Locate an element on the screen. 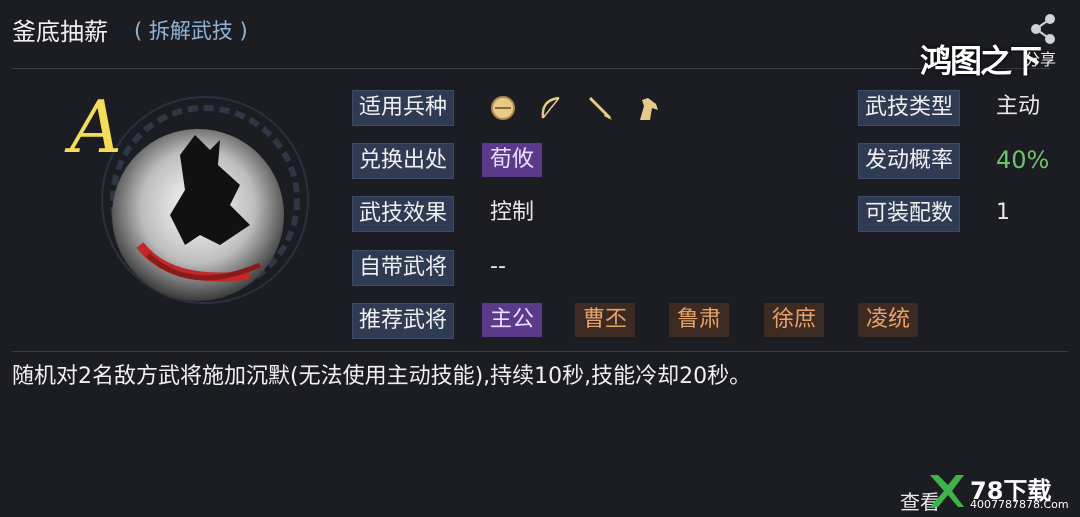 This screenshot has height=517, width=1080. watermark: 78下载 4007787878.Com is located at coordinates (999, 491).